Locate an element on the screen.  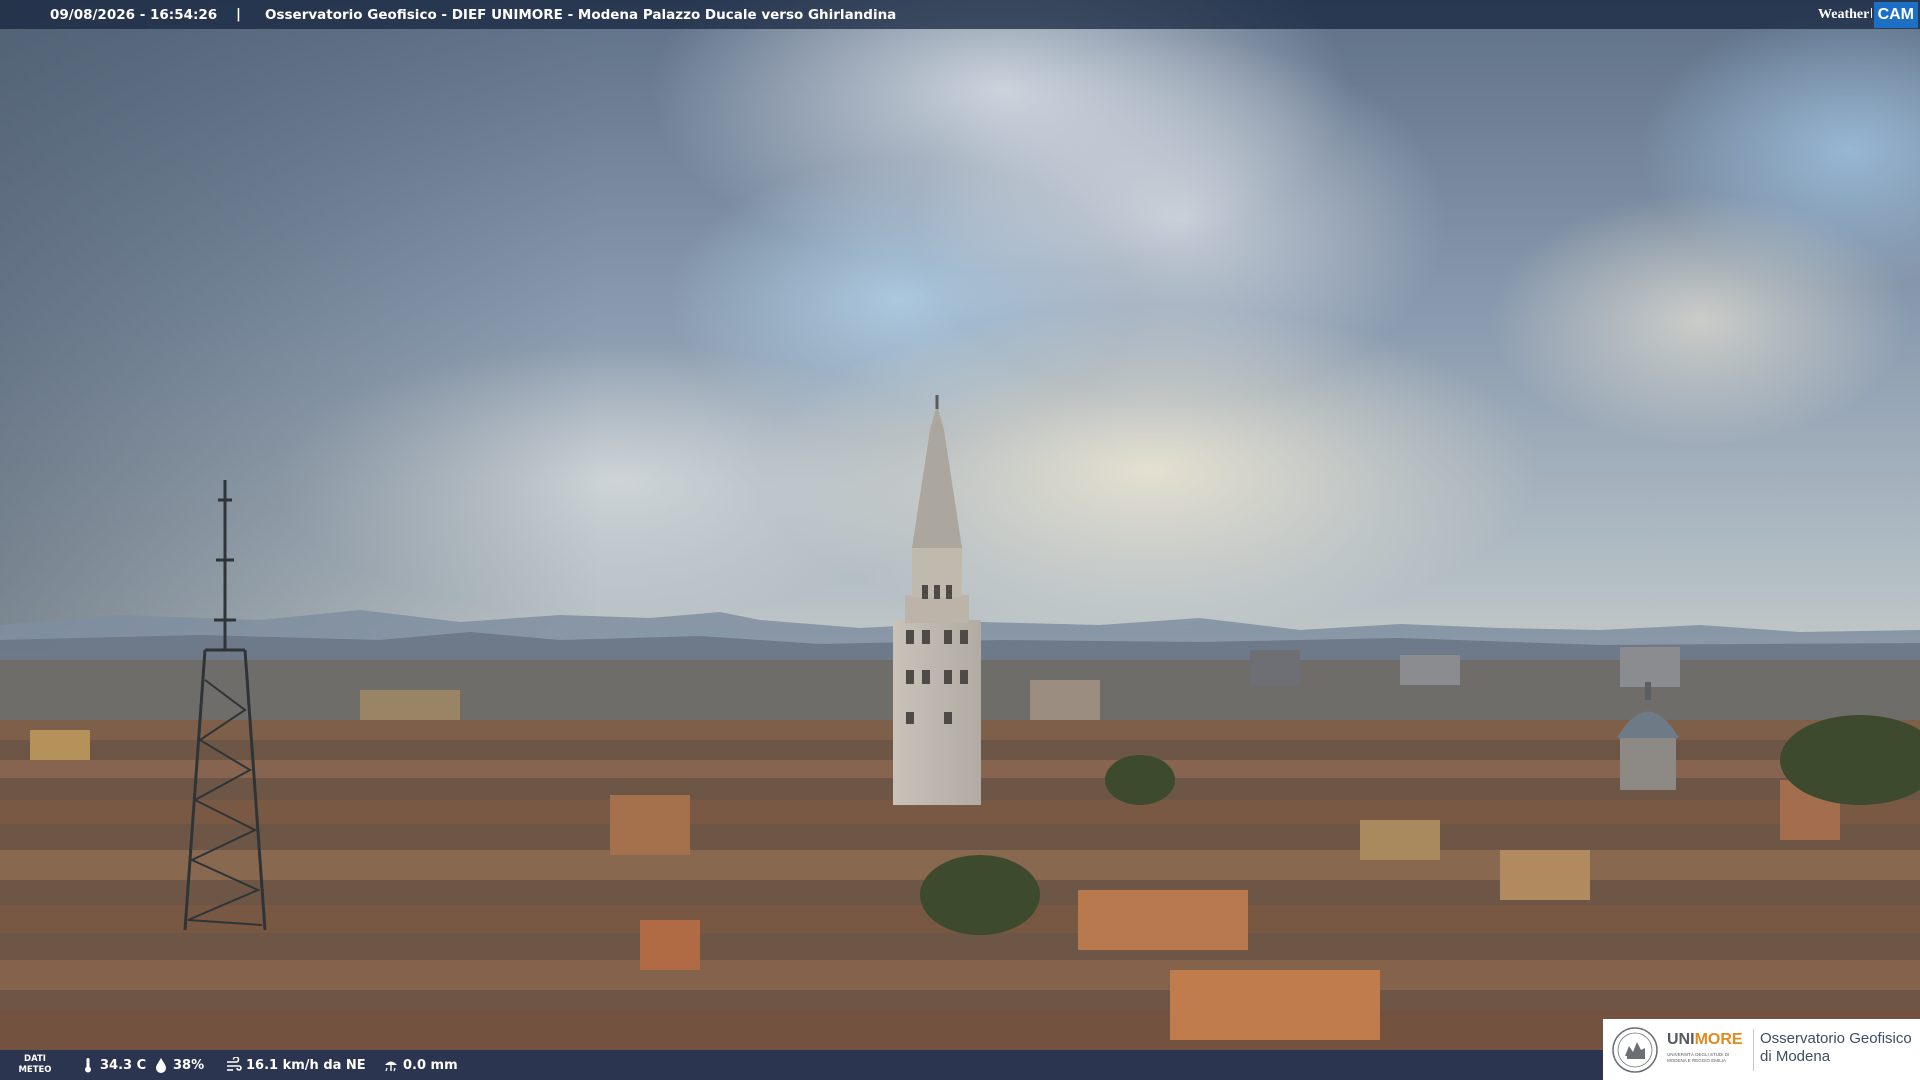
unimore-wordmark: UNIMORE is located at coordinates (1705, 1040).